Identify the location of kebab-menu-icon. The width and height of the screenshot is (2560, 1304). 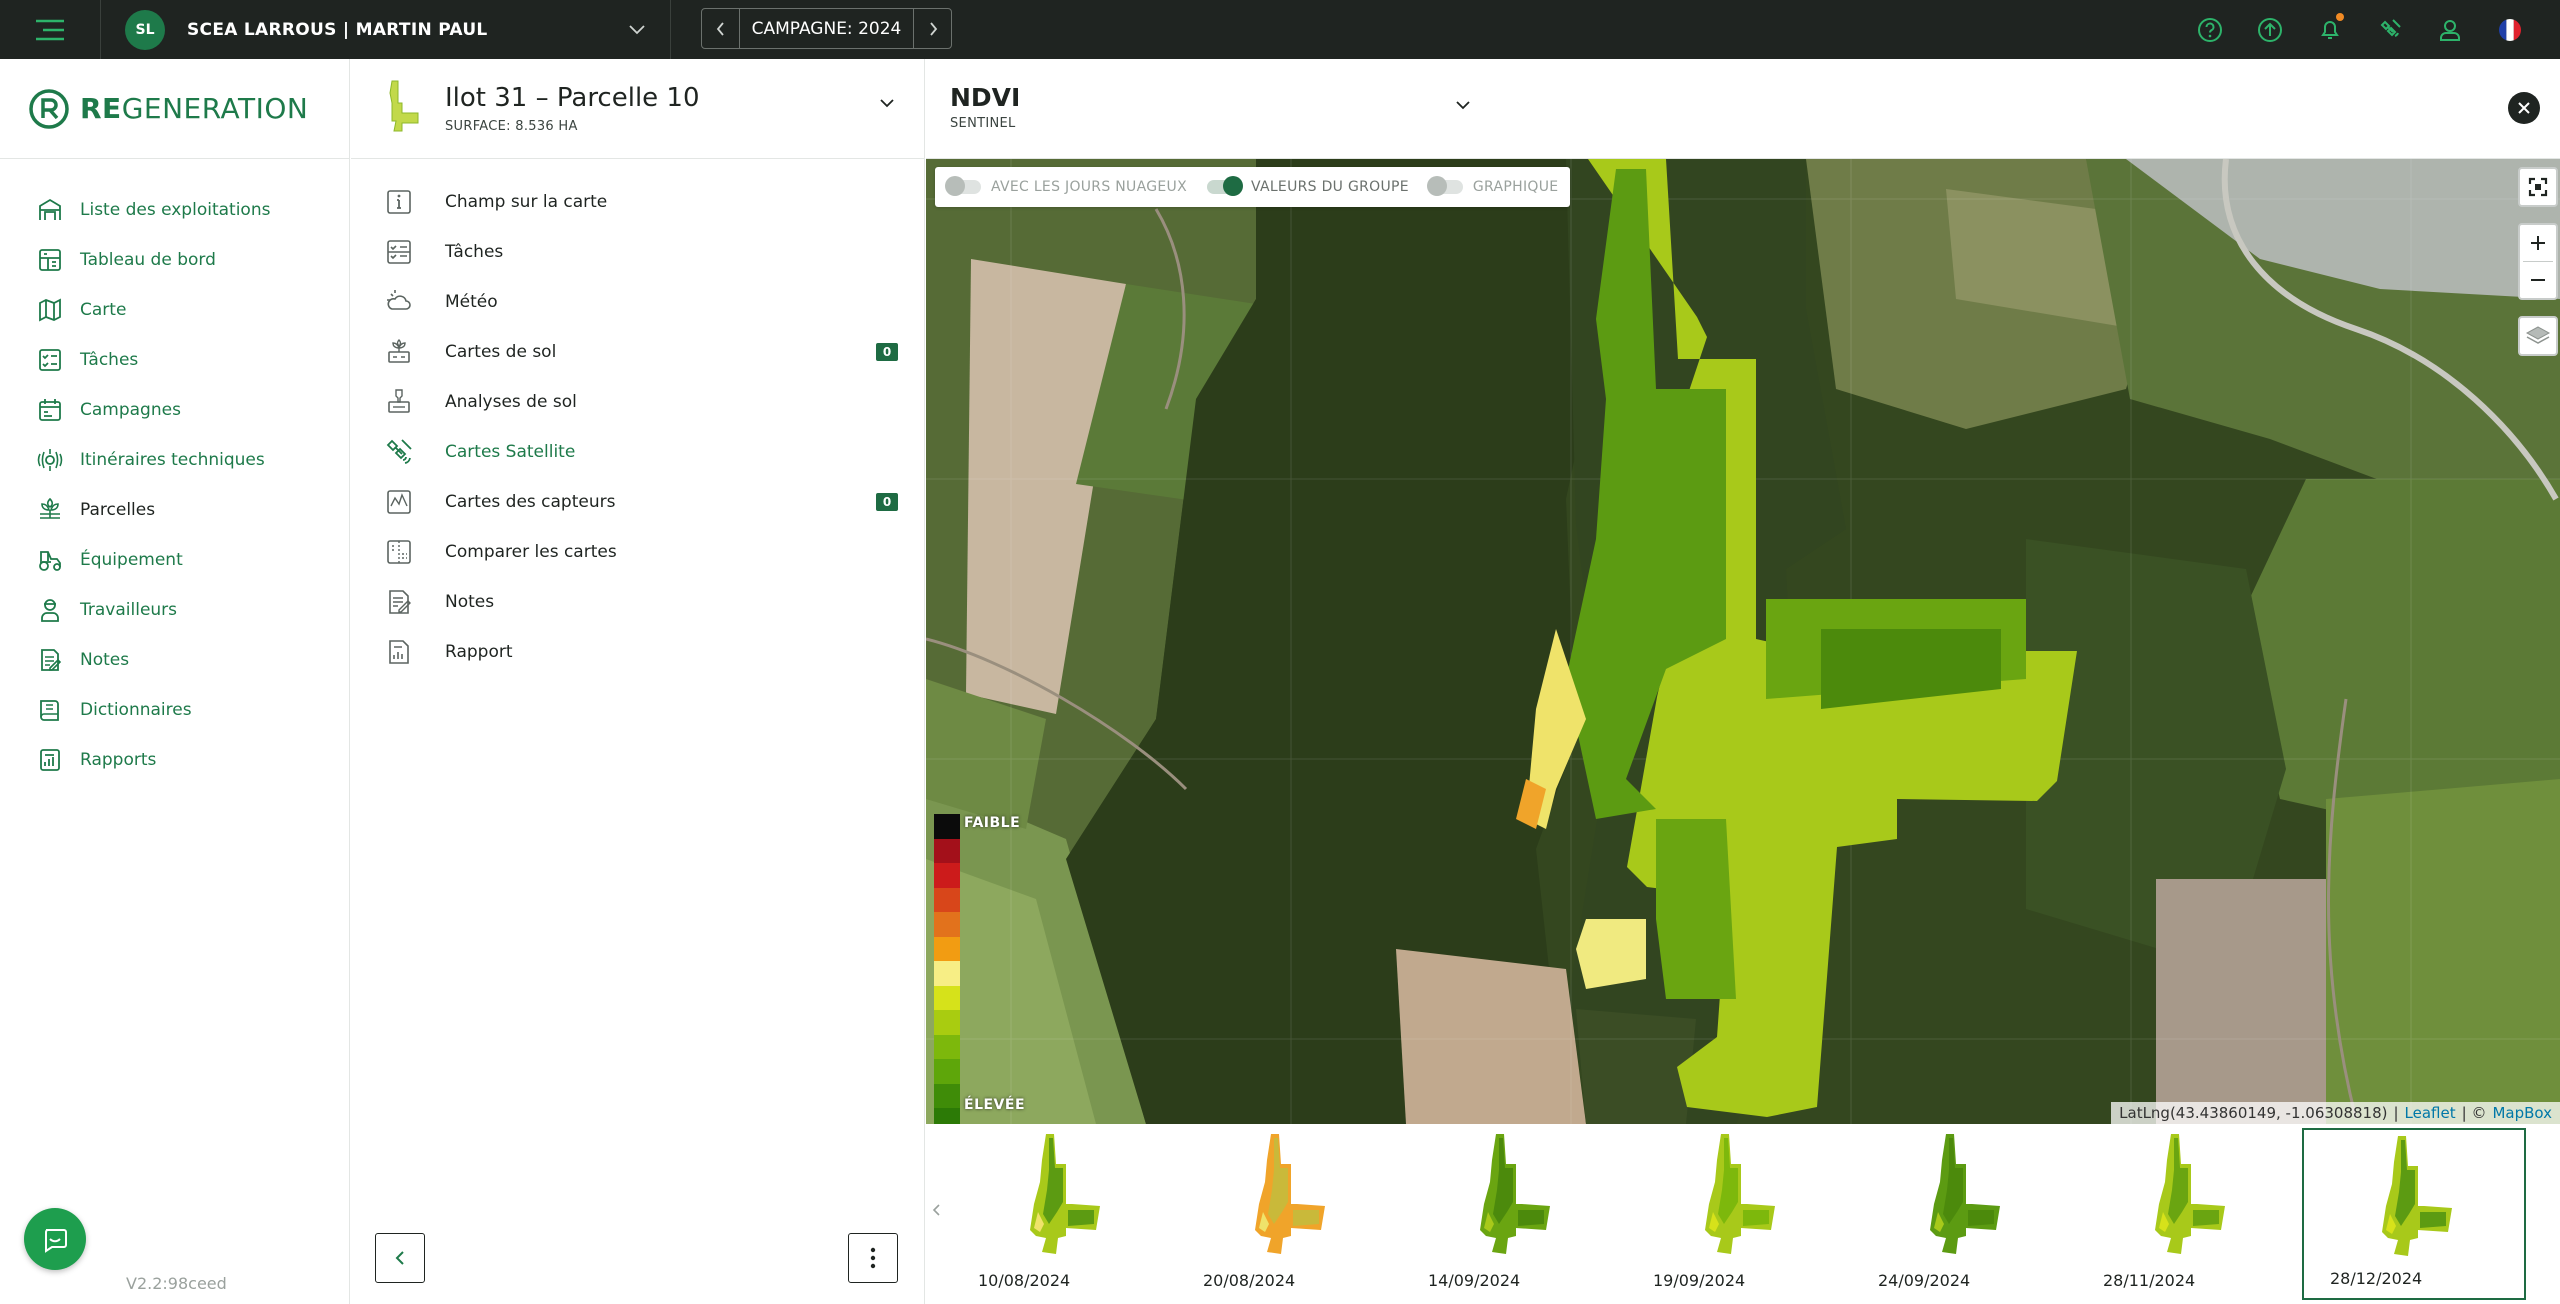
(873, 1258).